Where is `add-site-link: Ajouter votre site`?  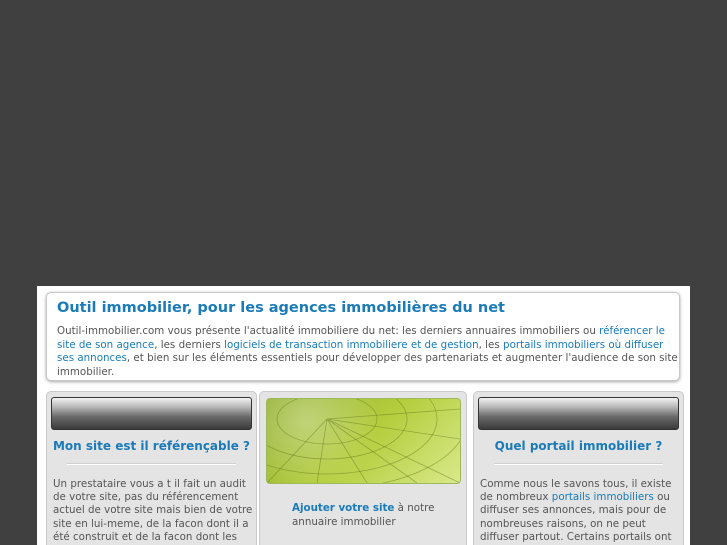
add-site-link: Ajouter votre site is located at coordinates (343, 508).